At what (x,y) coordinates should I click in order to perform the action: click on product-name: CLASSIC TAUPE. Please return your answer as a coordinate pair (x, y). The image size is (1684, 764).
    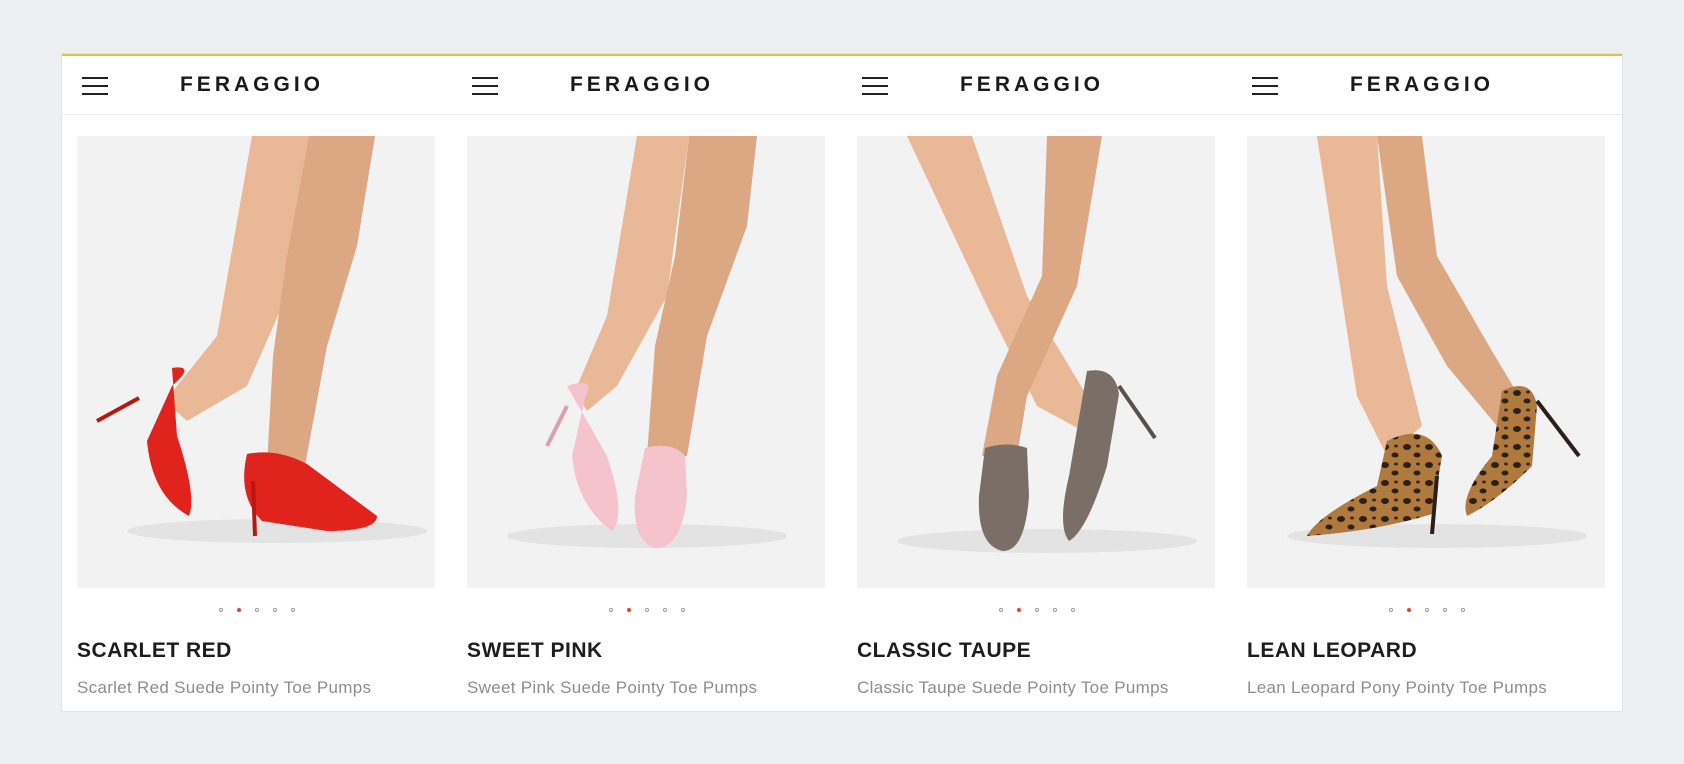
    Looking at the image, I should click on (944, 651).